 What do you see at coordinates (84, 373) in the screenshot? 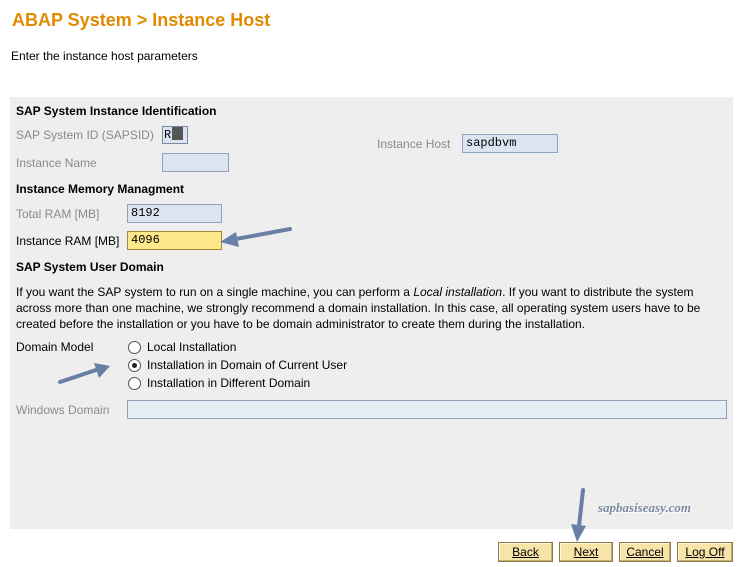
I see `arrow-to-domain-option` at bounding box center [84, 373].